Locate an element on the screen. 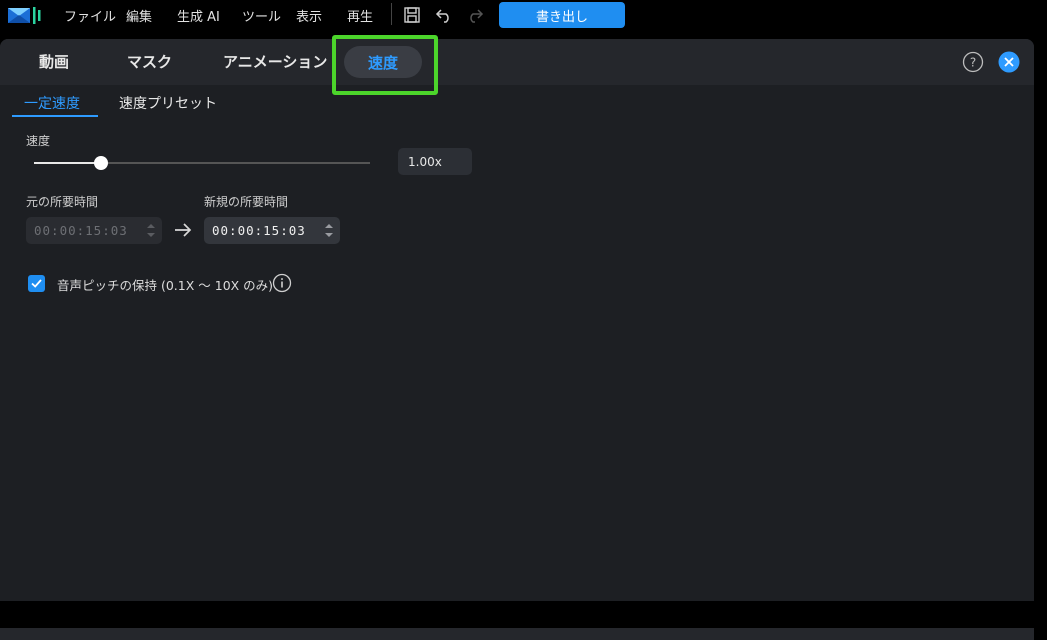 Image resolution: width=1047 pixels, height=640 pixels. export-button: 書き出し is located at coordinates (562, 15).